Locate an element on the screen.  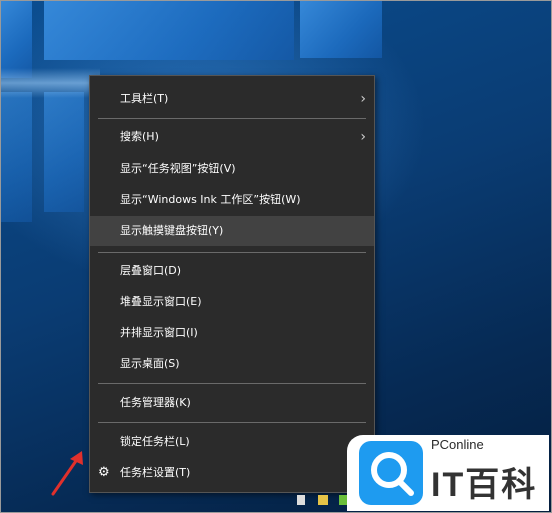
menu-item-search: 搜索(H) › is located at coordinates (232, 137).